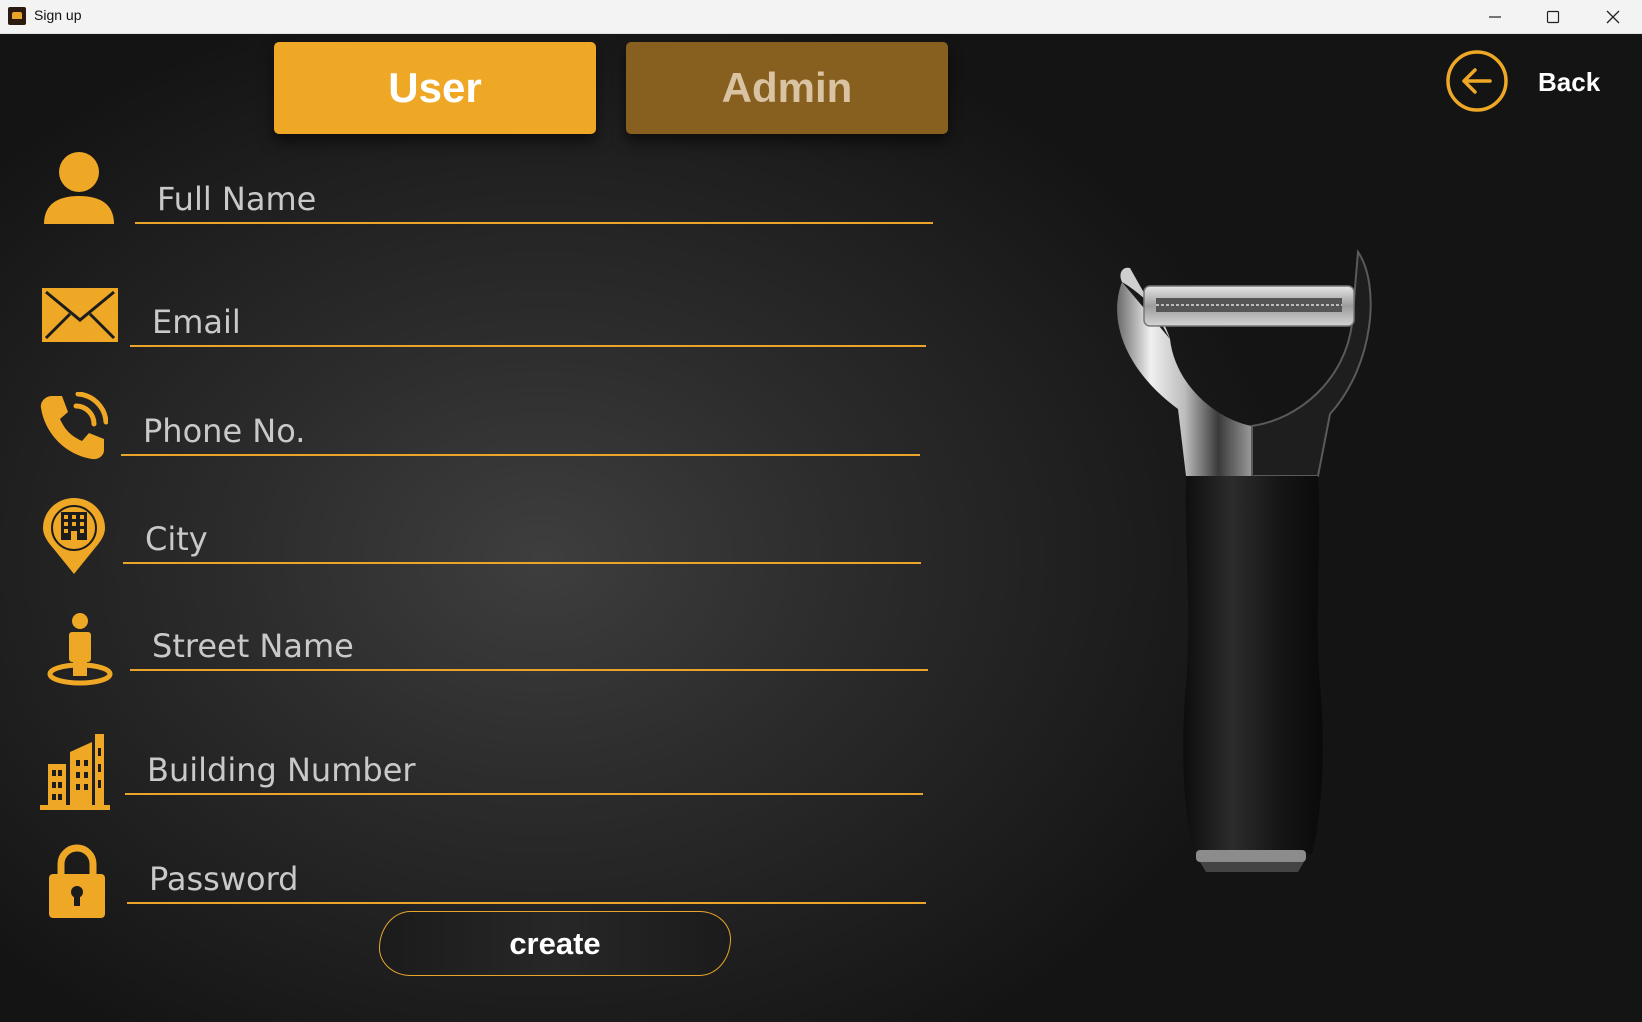 The width and height of the screenshot is (1642, 1022). Describe the element at coordinates (80, 649) in the screenshot. I see `street-person-icon` at that location.